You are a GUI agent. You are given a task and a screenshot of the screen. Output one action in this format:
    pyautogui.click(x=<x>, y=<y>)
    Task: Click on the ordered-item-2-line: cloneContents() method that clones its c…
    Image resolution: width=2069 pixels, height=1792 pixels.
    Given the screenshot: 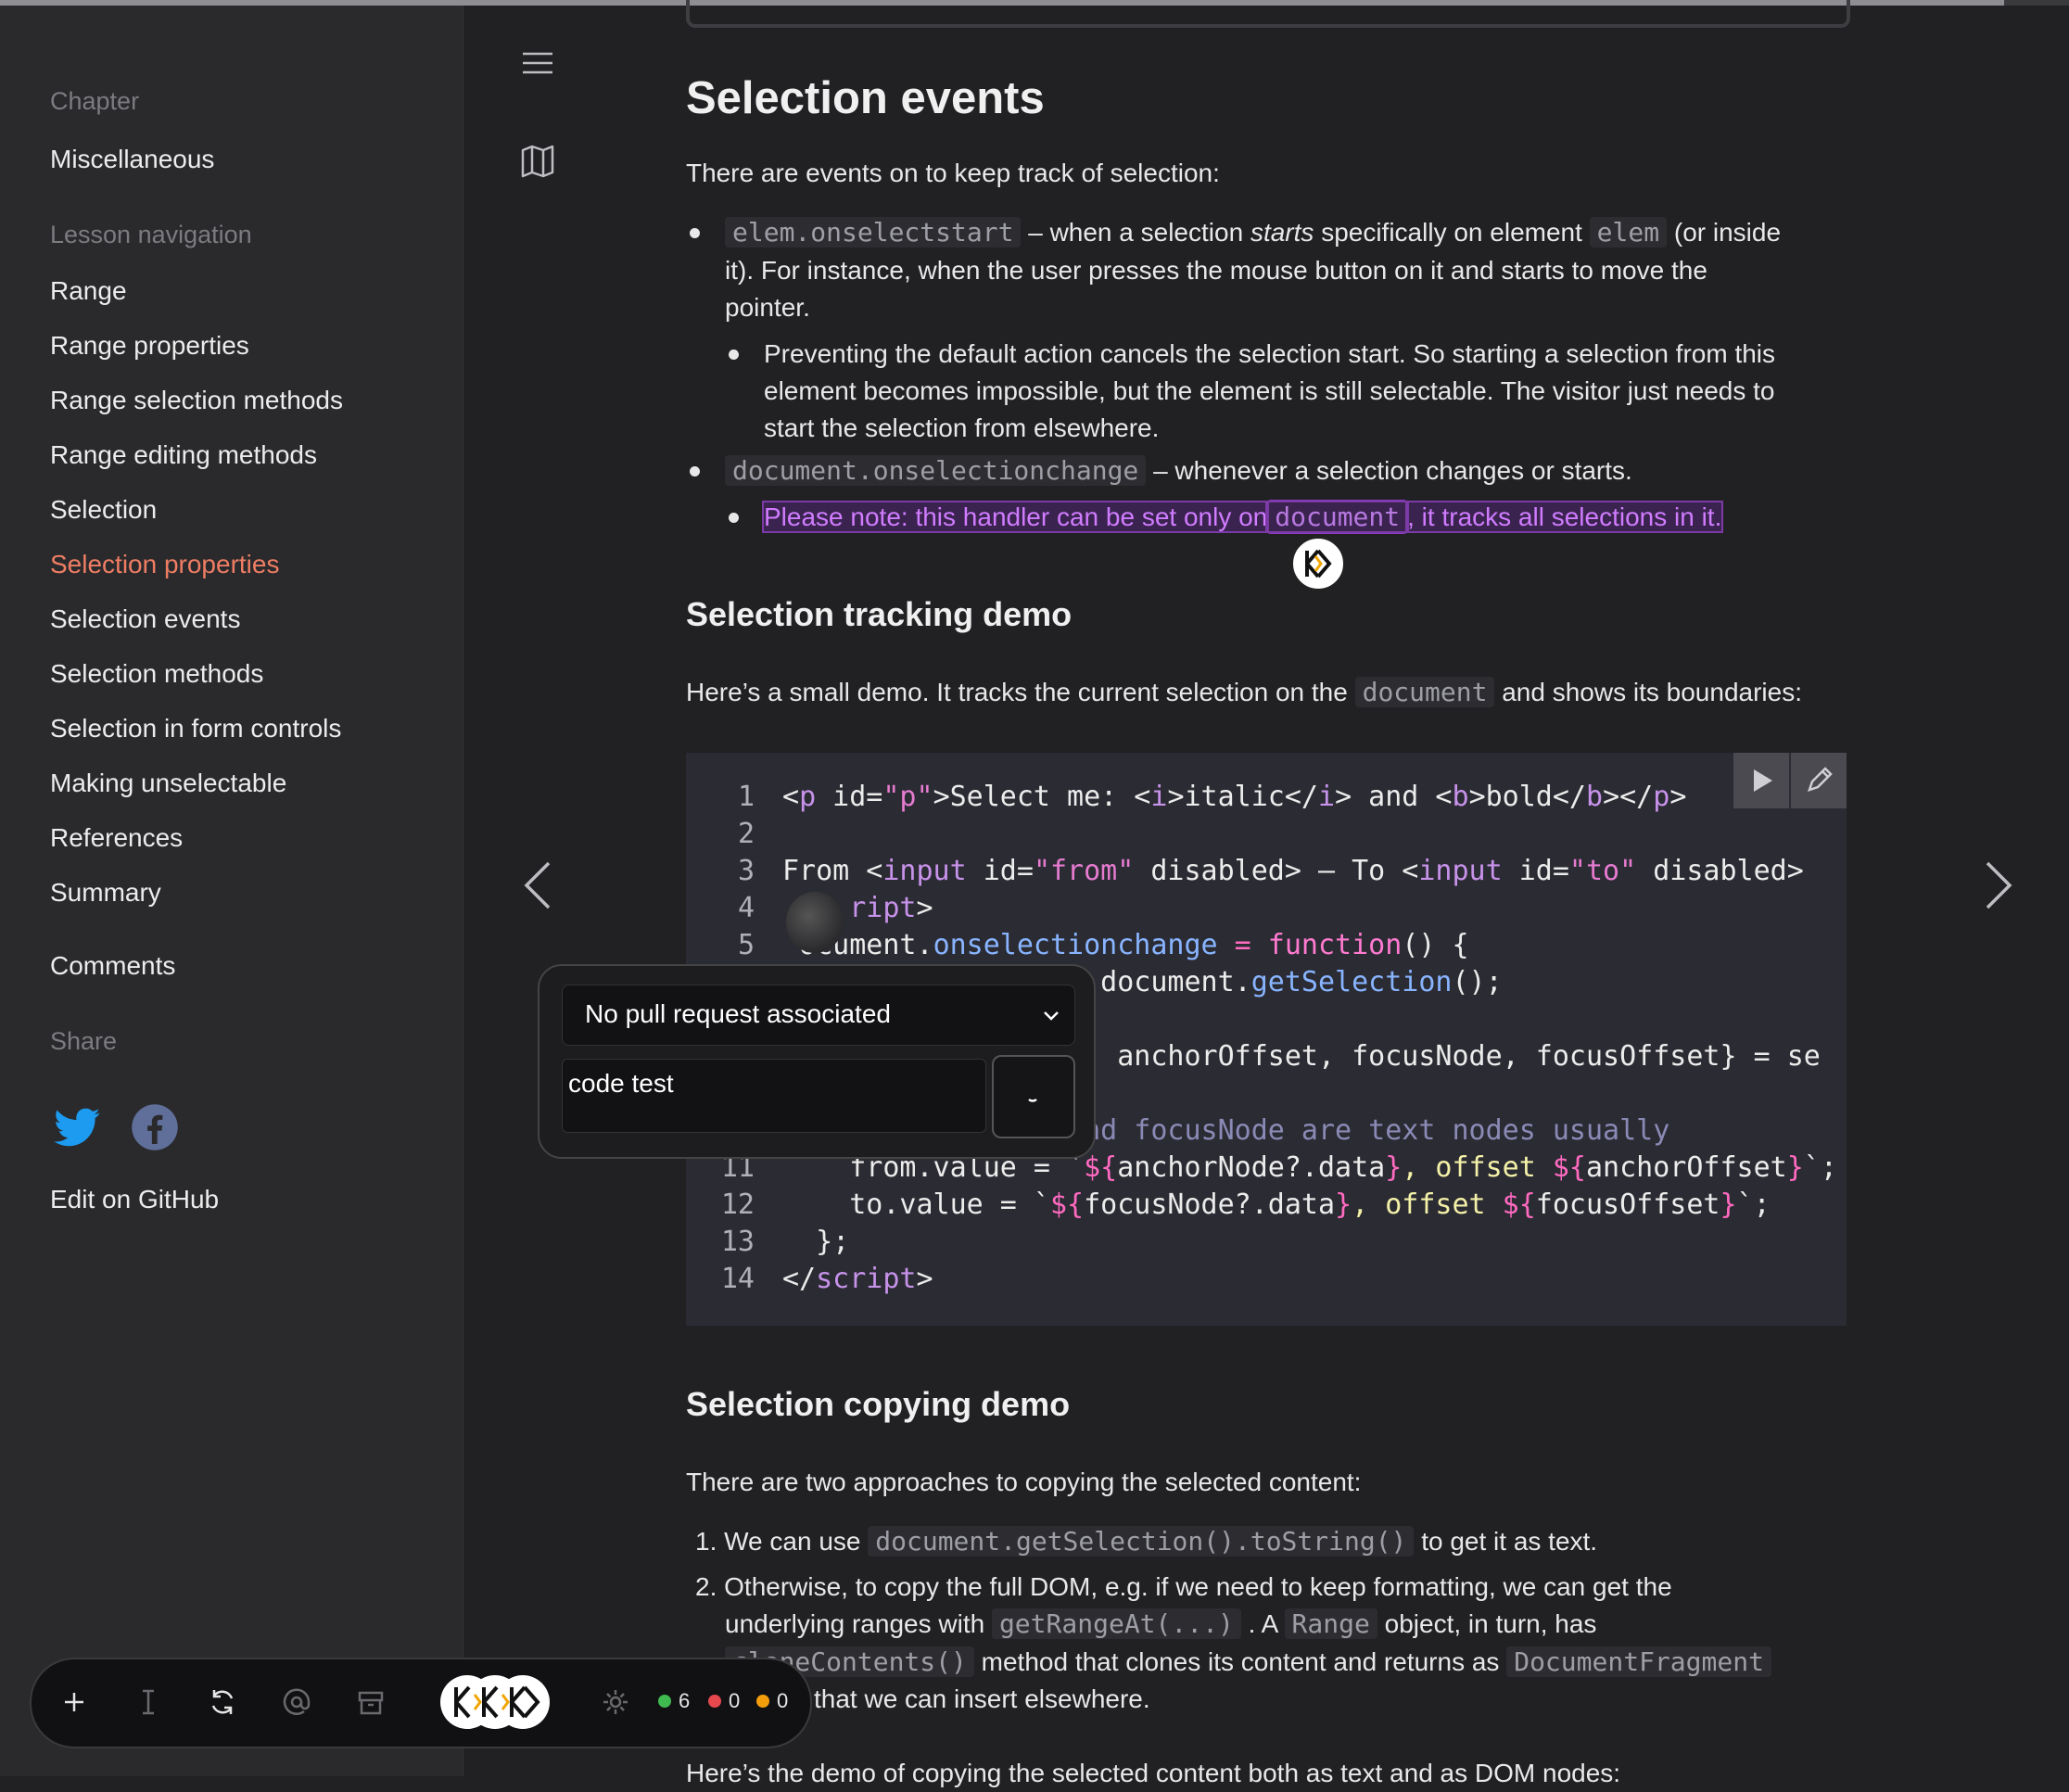 What is the action you would take?
    pyautogui.click(x=1248, y=1663)
    